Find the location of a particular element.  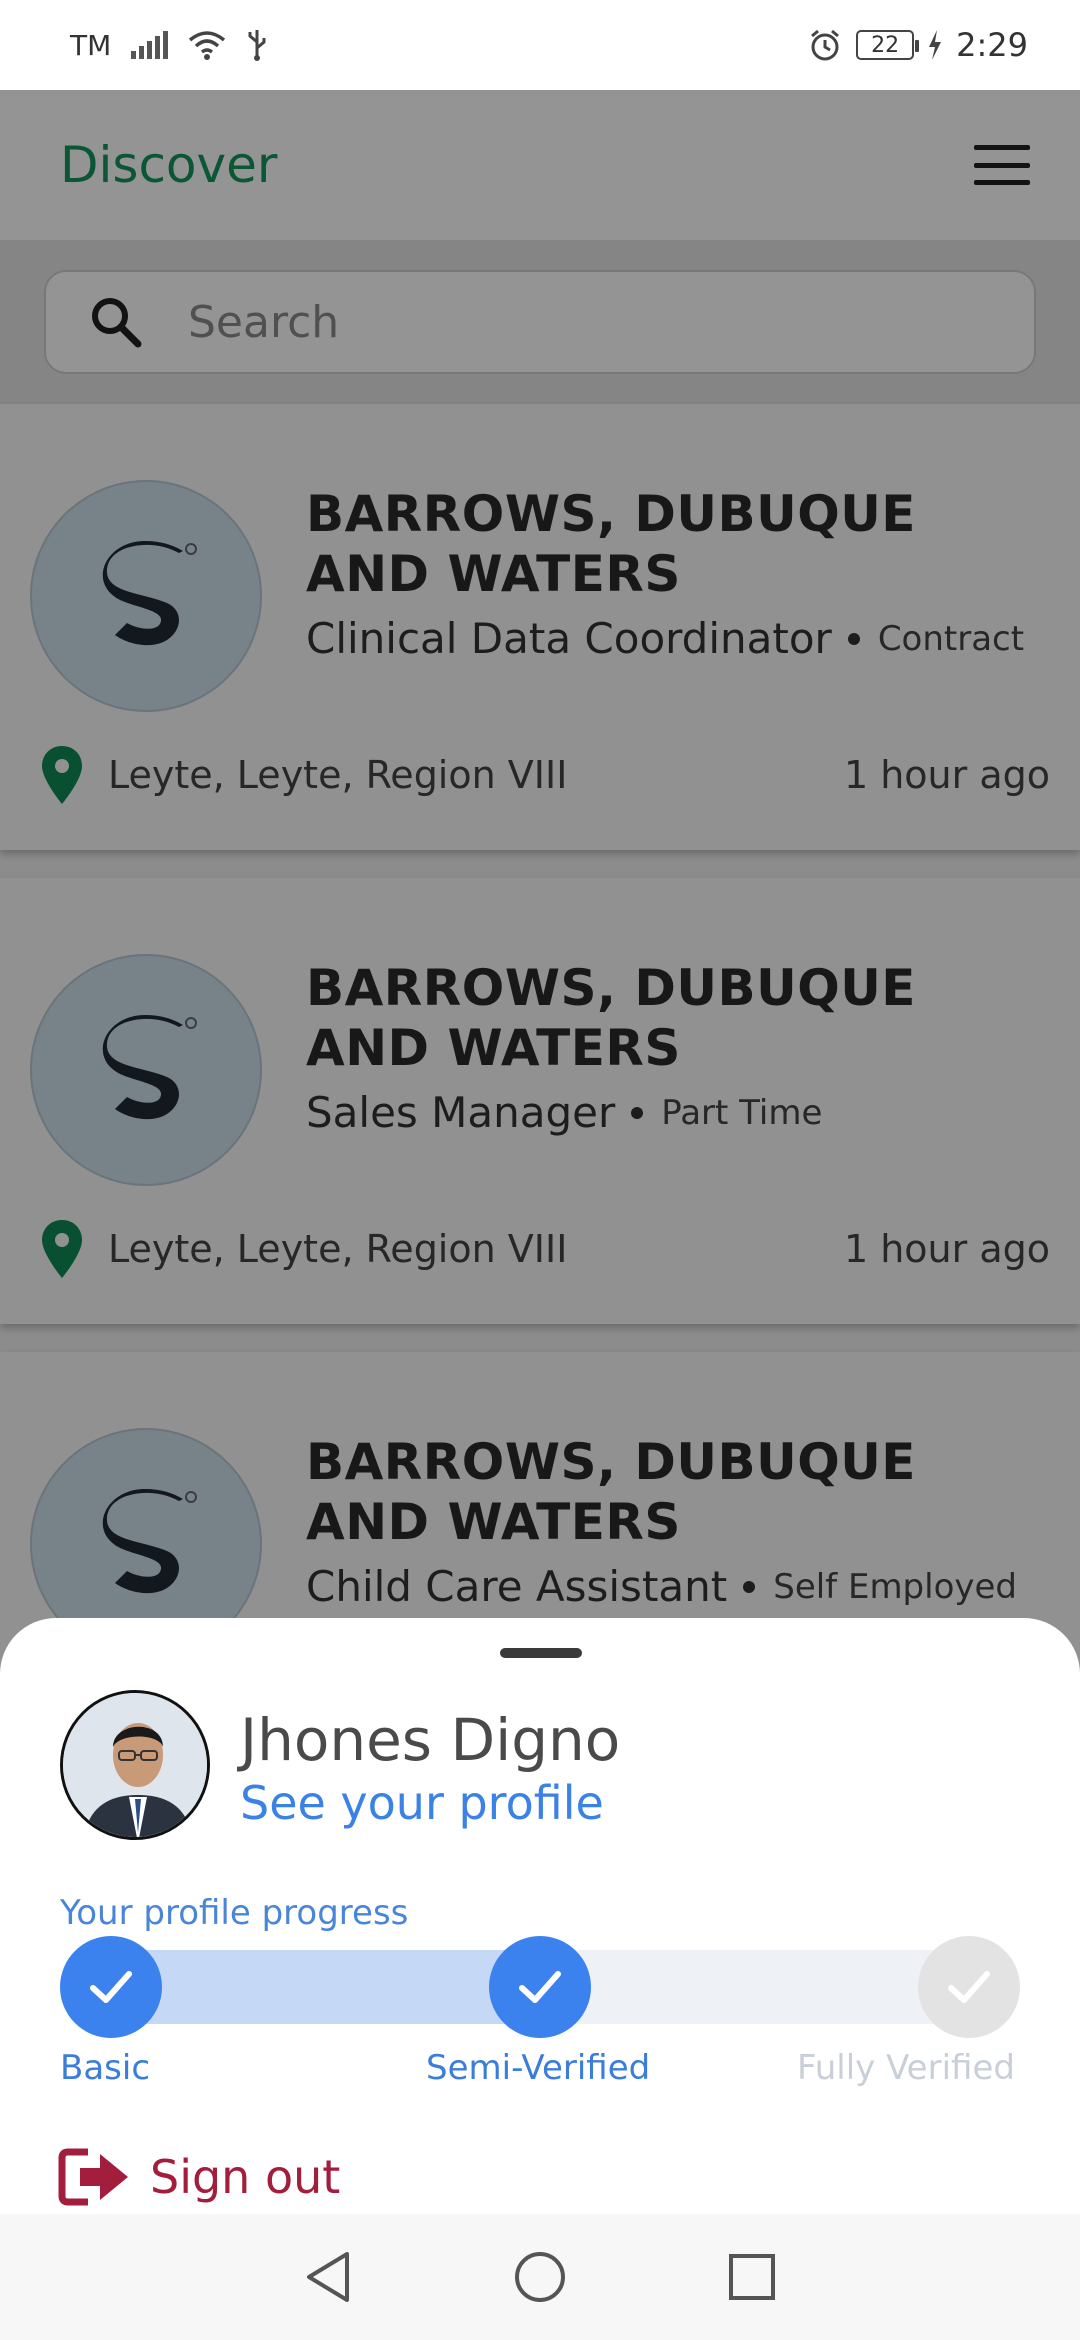

step-semi-verified-check-icon is located at coordinates (540, 1987).